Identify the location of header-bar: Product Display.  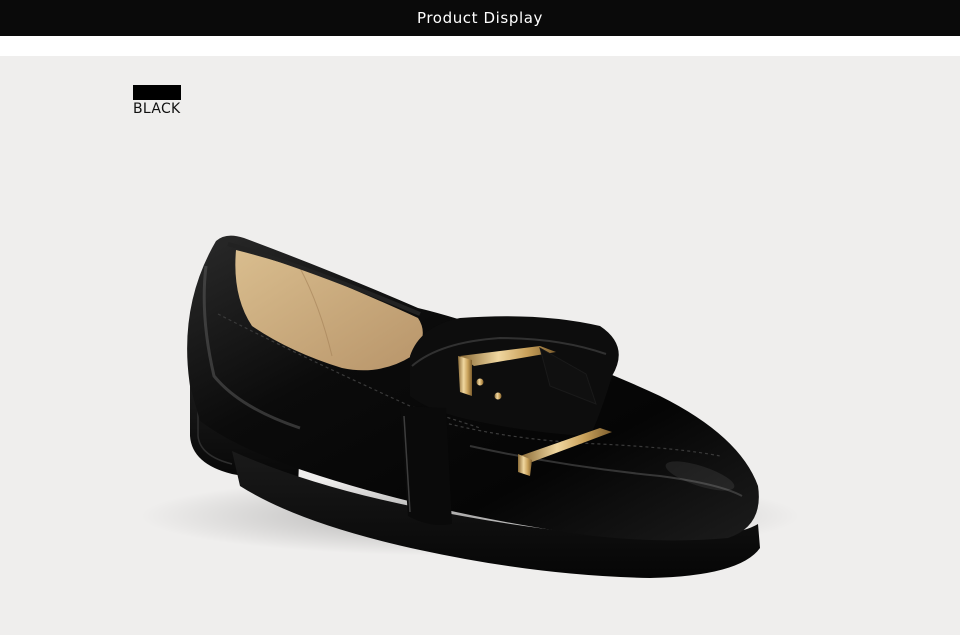
(480, 18).